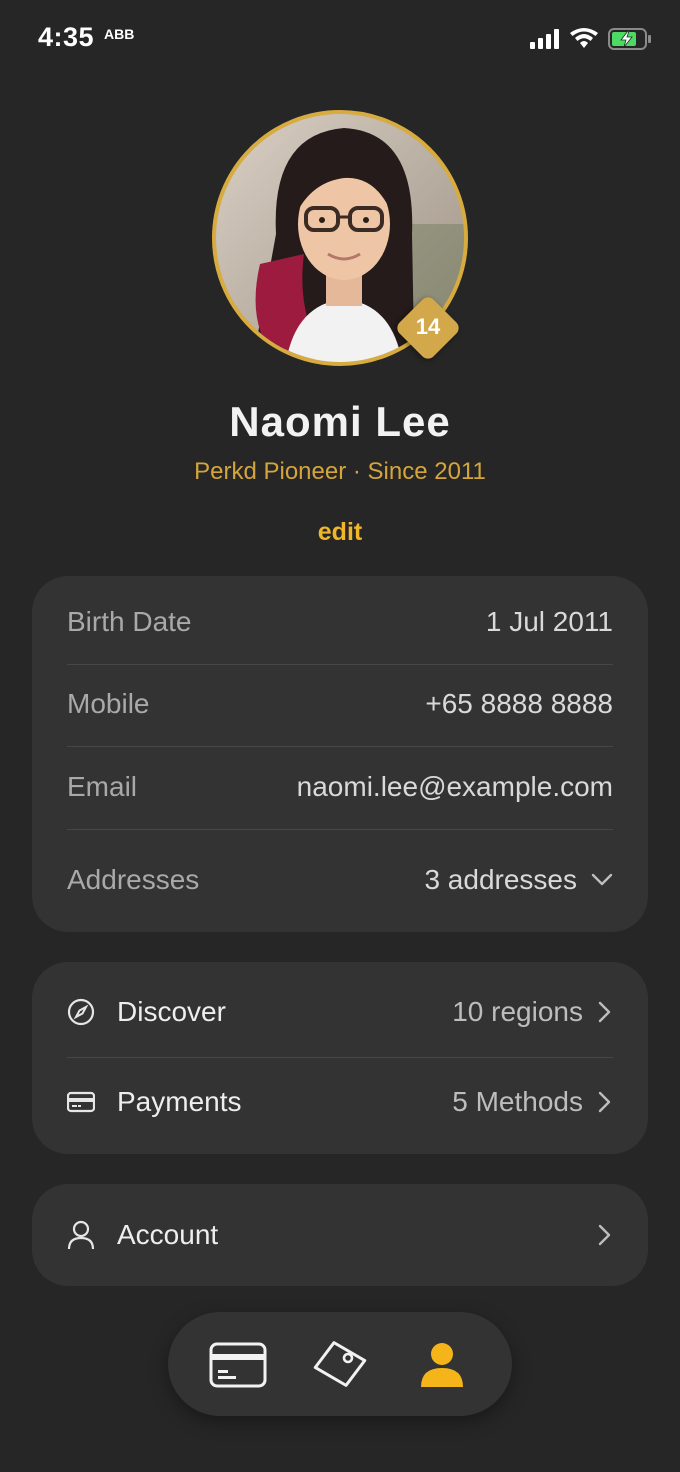  What do you see at coordinates (102, 786) in the screenshot?
I see `email-label: Email` at bounding box center [102, 786].